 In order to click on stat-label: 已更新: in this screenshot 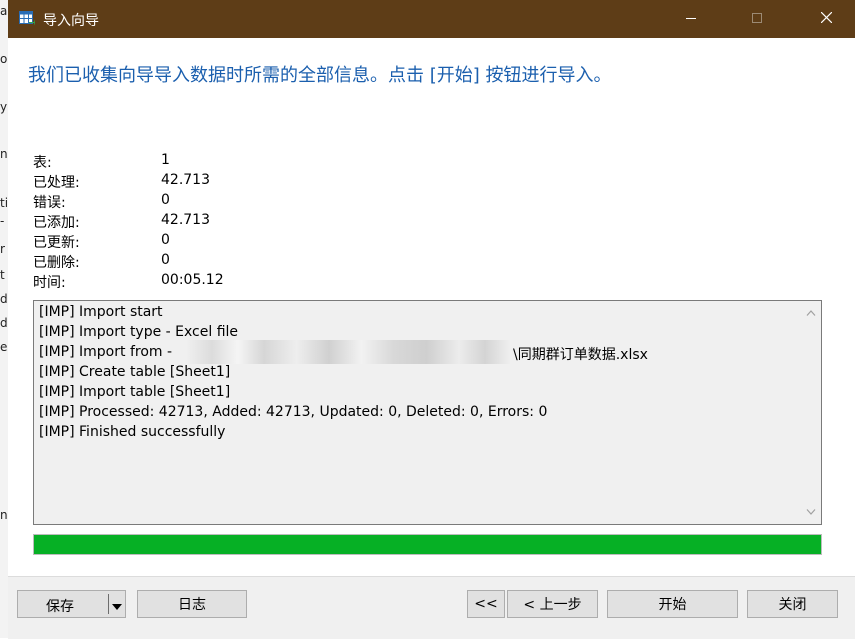, I will do `click(56, 243)`.